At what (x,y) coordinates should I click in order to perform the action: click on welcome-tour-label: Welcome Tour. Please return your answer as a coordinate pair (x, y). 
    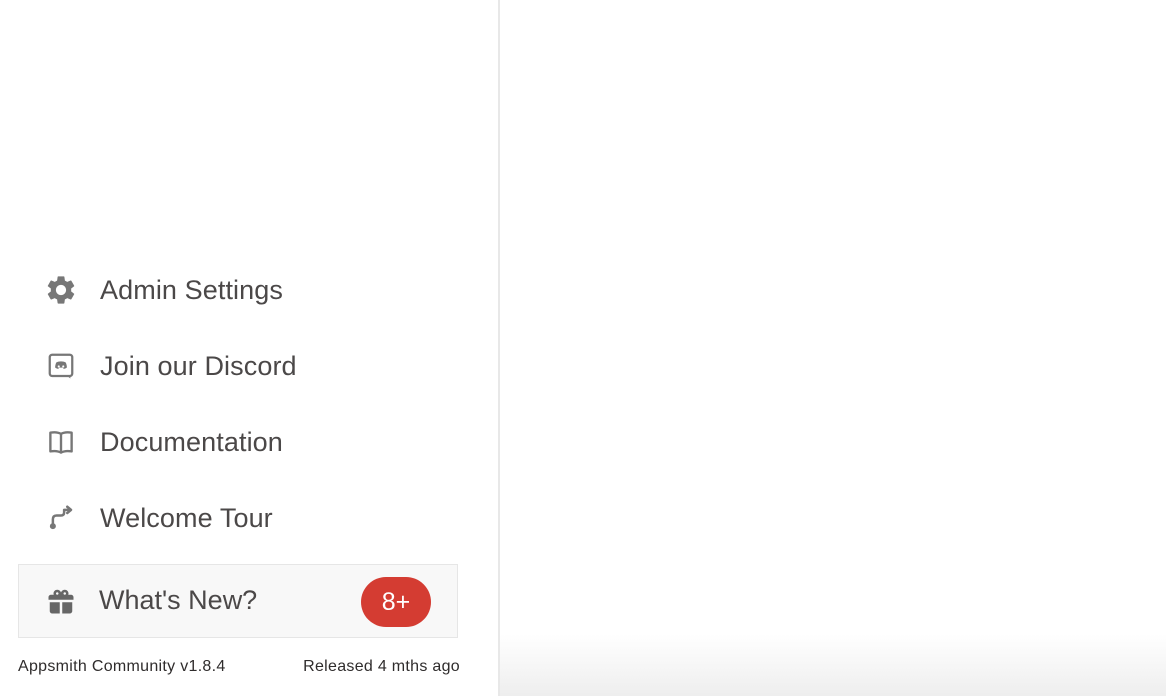
    Looking at the image, I should click on (186, 517).